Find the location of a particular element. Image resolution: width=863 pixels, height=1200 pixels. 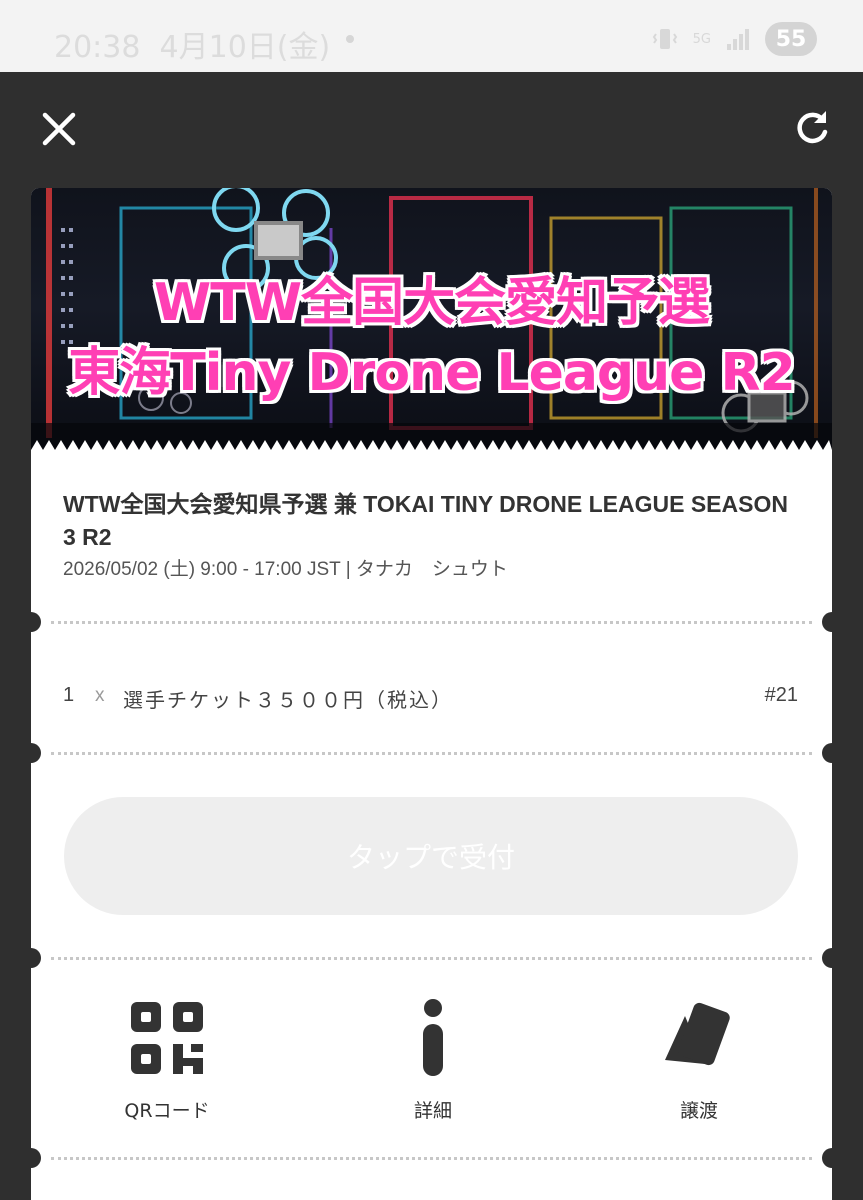

close-icon is located at coordinates (59, 129).